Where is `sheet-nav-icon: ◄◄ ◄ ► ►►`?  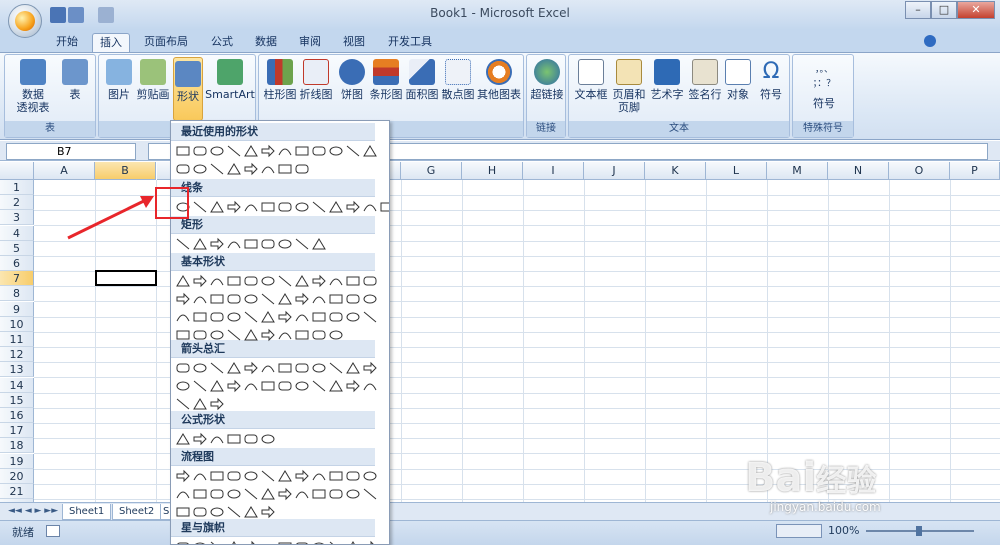 sheet-nav-icon: ◄◄ ◄ ► ►► is located at coordinates (33, 511).